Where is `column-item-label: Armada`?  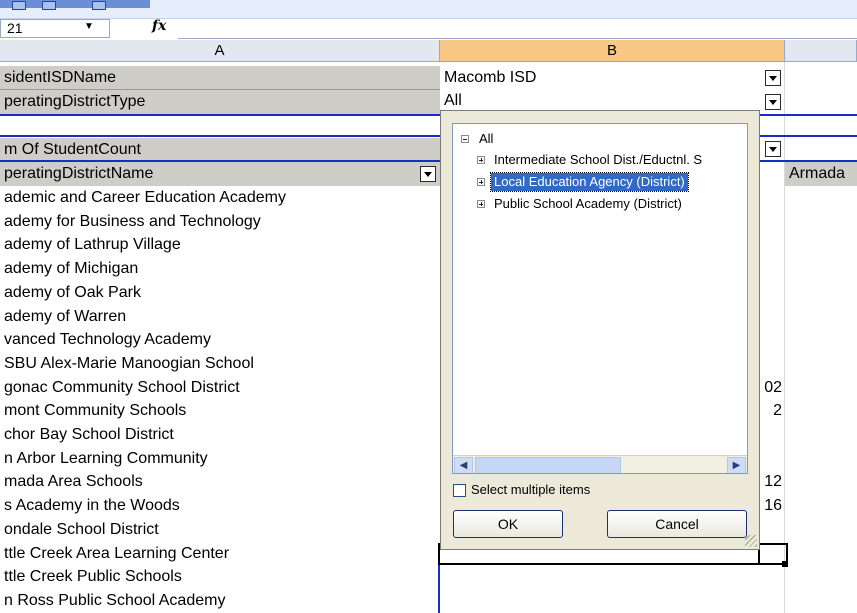 column-item-label: Armada is located at coordinates (821, 174).